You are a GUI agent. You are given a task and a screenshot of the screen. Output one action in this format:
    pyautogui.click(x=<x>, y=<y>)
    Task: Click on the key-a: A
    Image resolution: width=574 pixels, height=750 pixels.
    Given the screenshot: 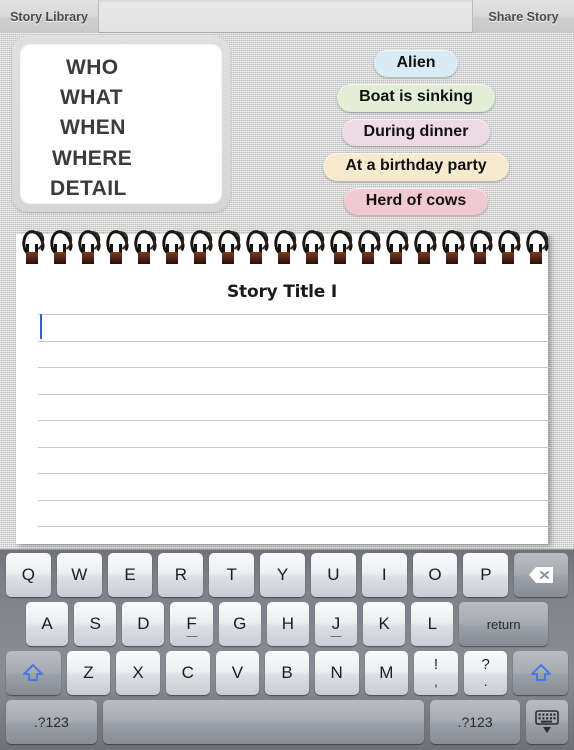 What is the action you would take?
    pyautogui.click(x=47, y=624)
    